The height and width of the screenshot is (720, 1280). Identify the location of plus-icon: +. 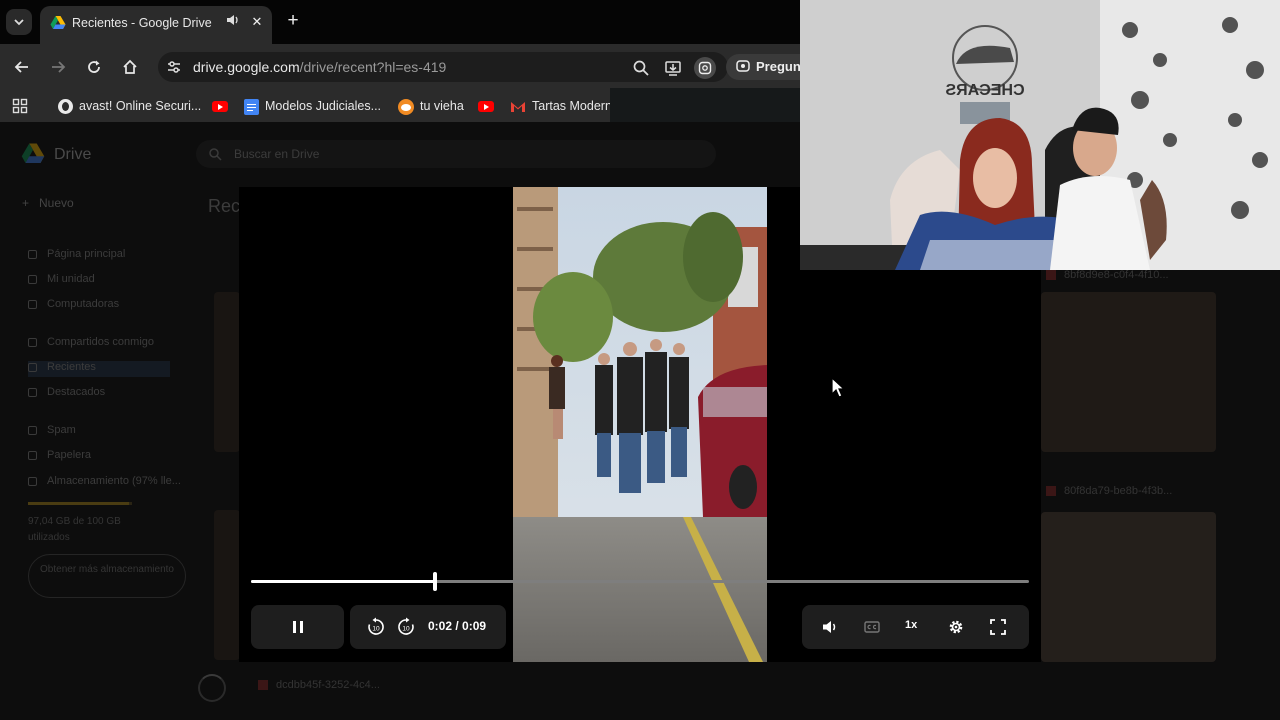
(293, 20).